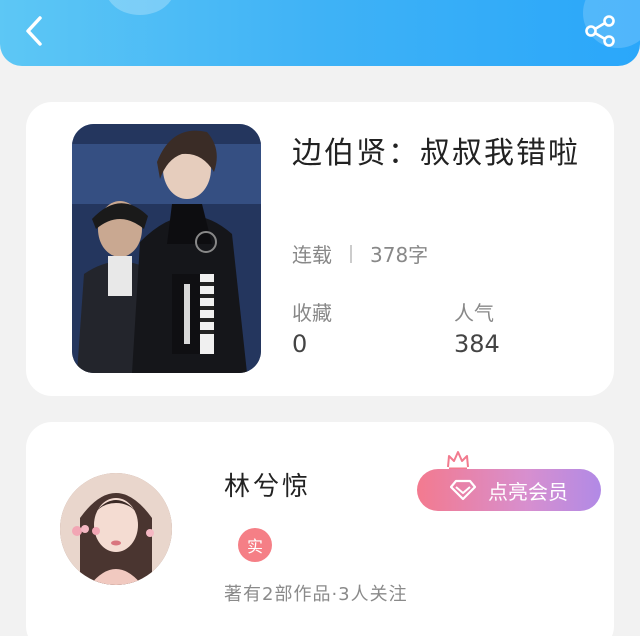 This screenshot has height=636, width=640. I want to click on back-chevron-icon, so click(34, 31).